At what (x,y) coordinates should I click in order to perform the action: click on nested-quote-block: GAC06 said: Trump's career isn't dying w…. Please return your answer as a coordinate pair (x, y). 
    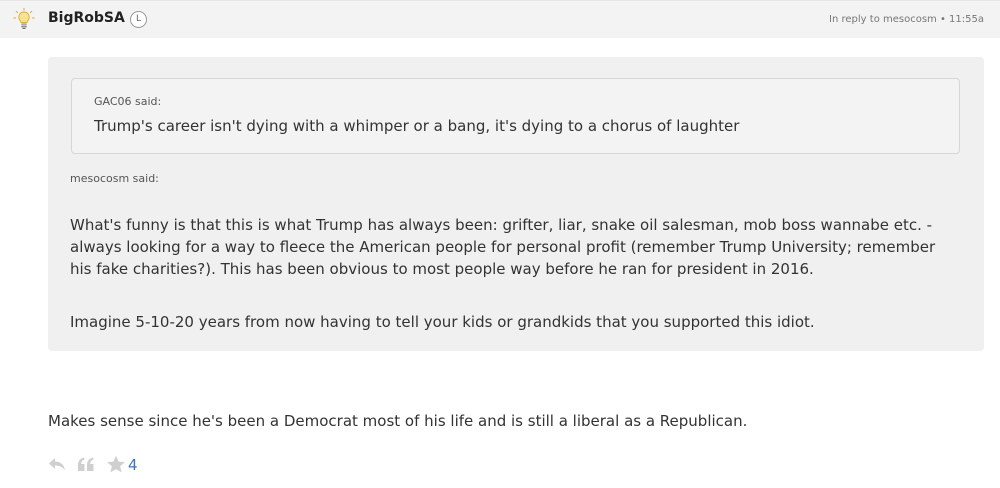
    Looking at the image, I should click on (515, 116).